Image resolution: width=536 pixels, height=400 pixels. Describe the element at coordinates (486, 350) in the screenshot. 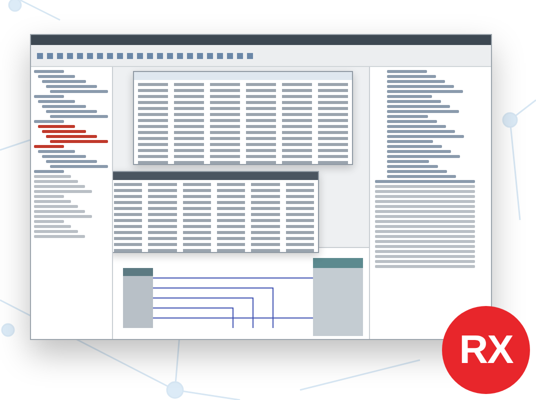

I see `logo: RX` at that location.